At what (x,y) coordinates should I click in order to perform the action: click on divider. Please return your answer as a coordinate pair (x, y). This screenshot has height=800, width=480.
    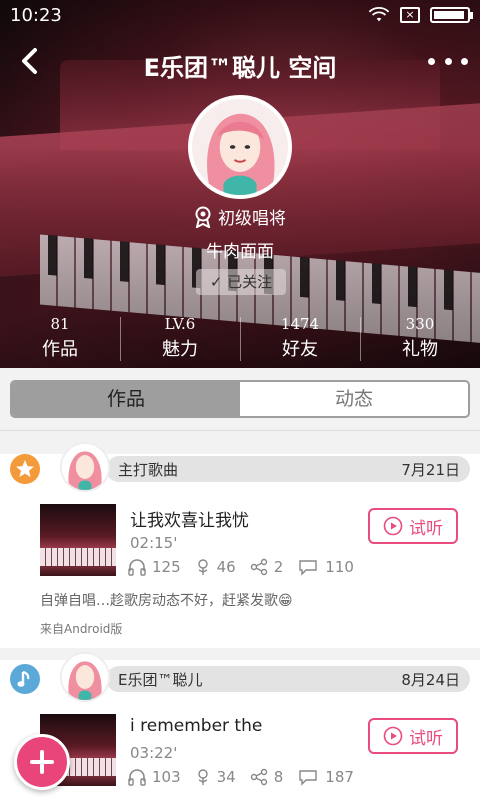
    Looking at the image, I should click on (240, 430).